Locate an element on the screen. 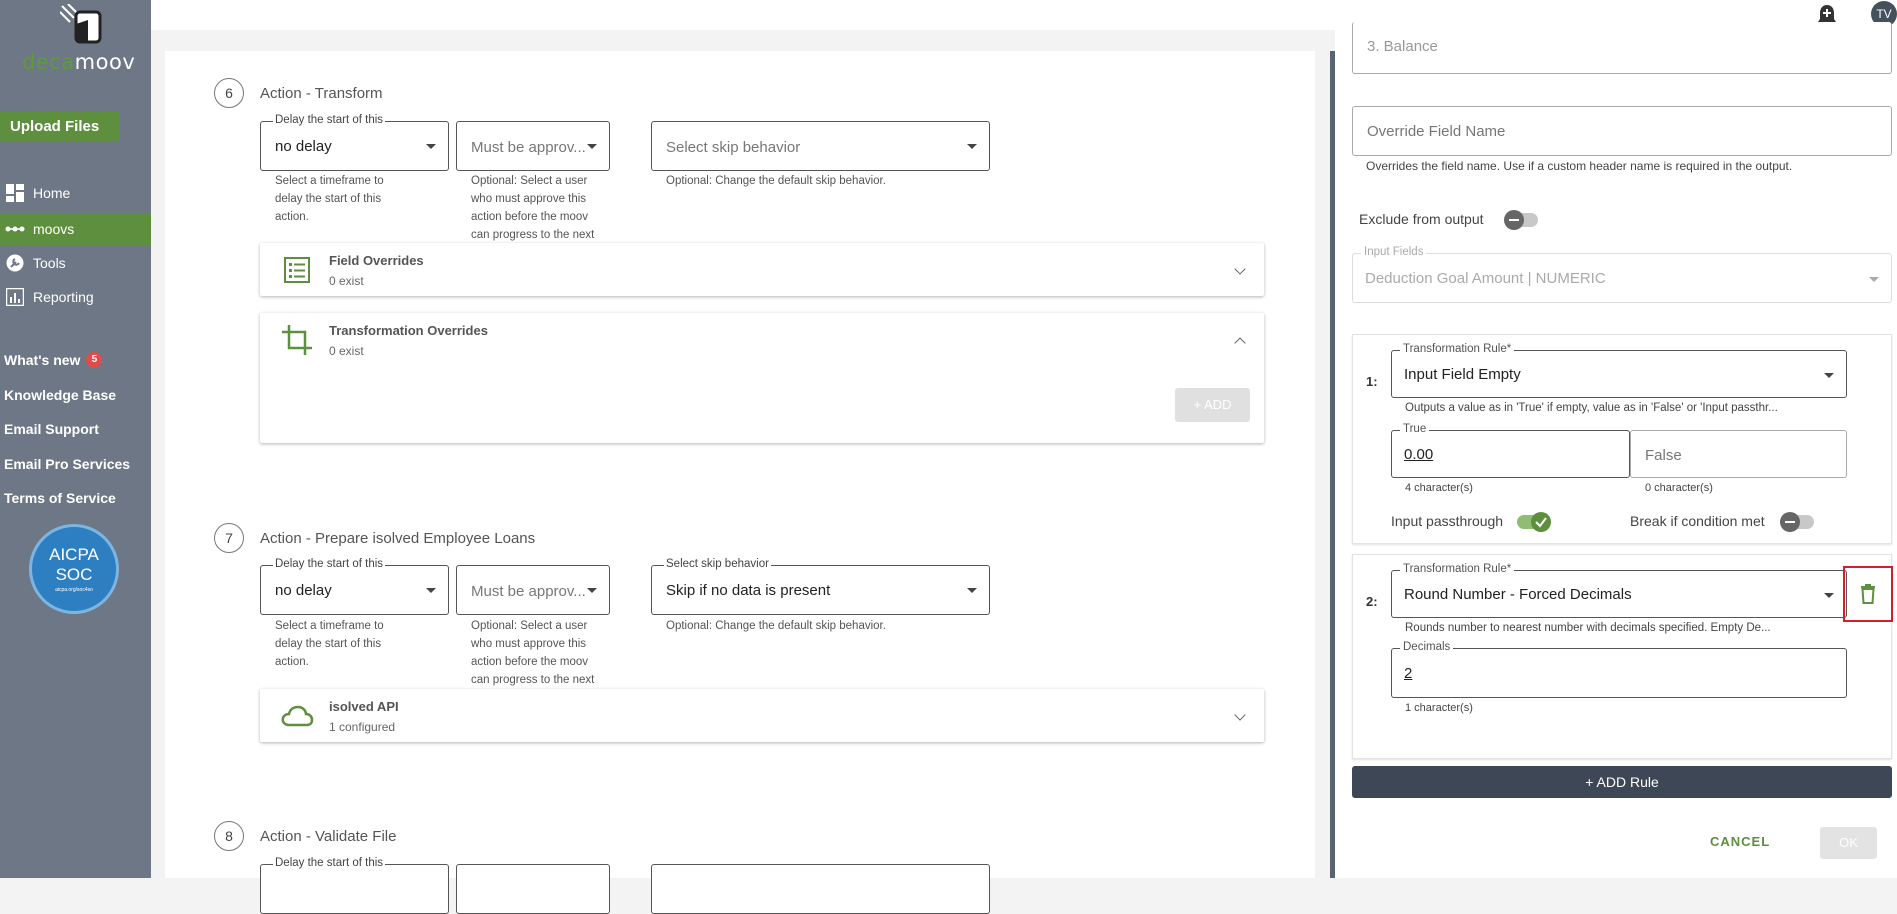  nav-reporting: Reporting is located at coordinates (75, 297).